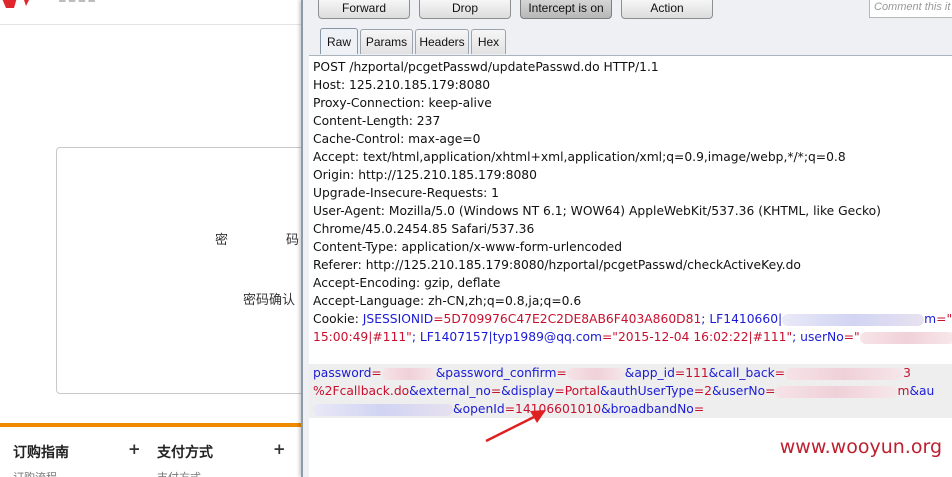  What do you see at coordinates (567, 319) in the screenshot?
I see `cookie-jsessionid-value: =5D709976C47E2C2DE8AB6F403A860D81` at bounding box center [567, 319].